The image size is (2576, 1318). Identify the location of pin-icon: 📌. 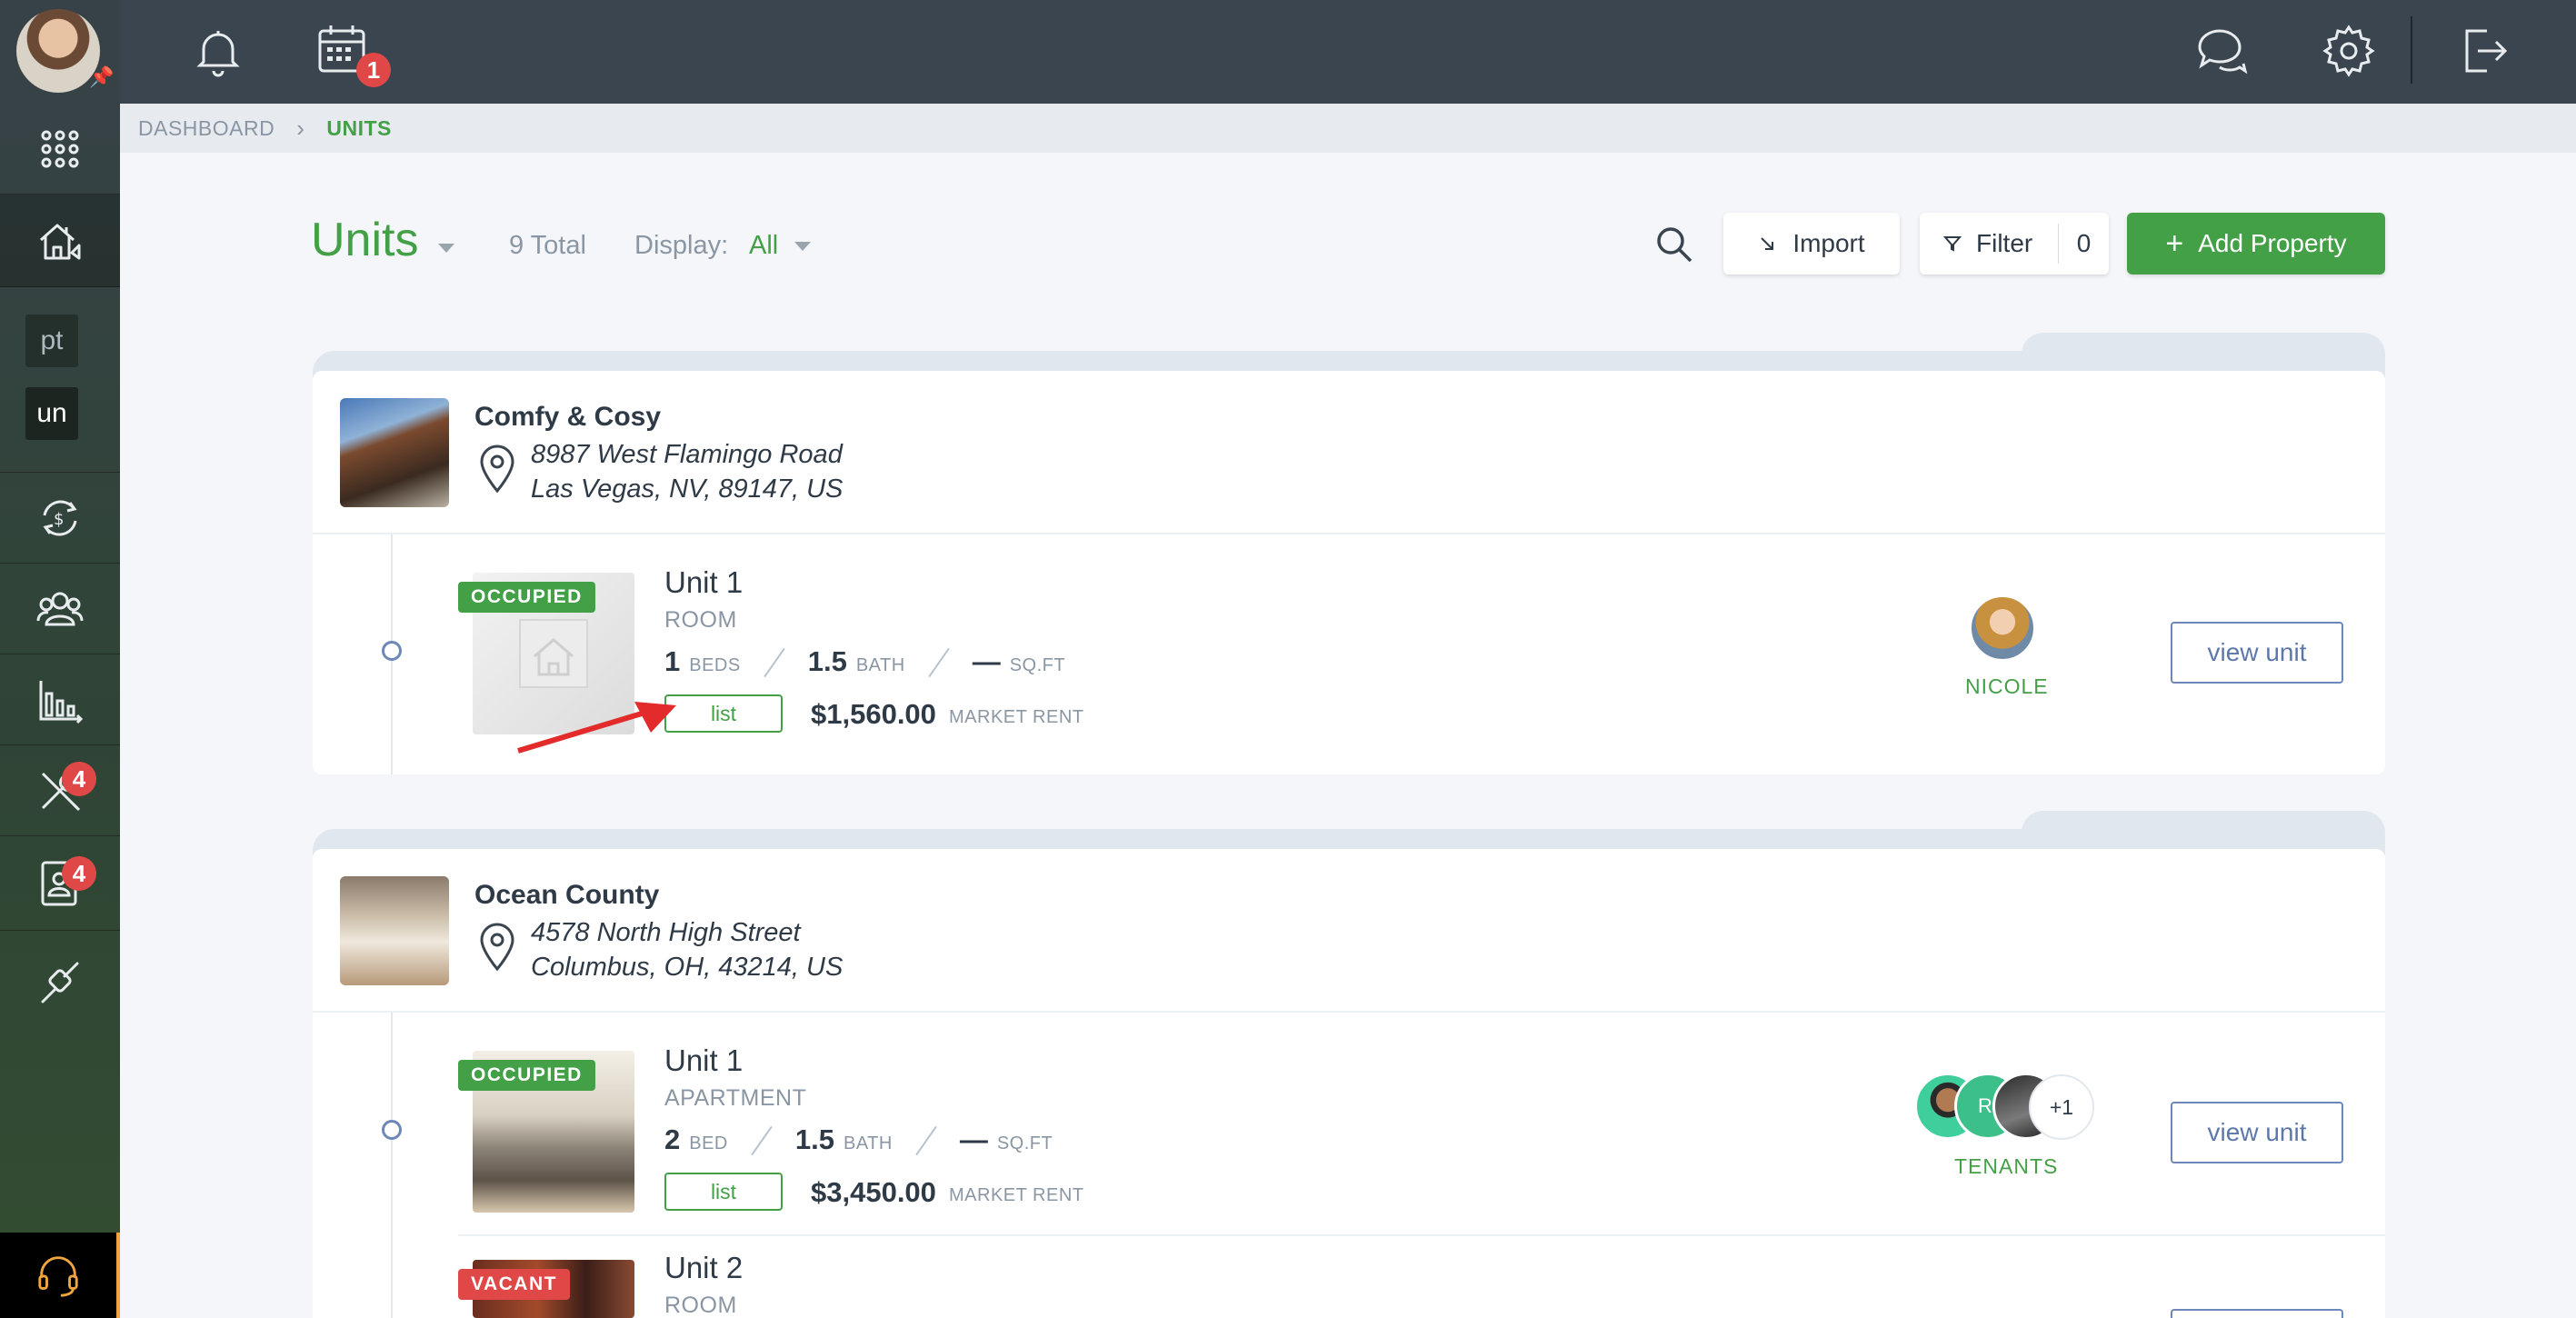
(101, 77).